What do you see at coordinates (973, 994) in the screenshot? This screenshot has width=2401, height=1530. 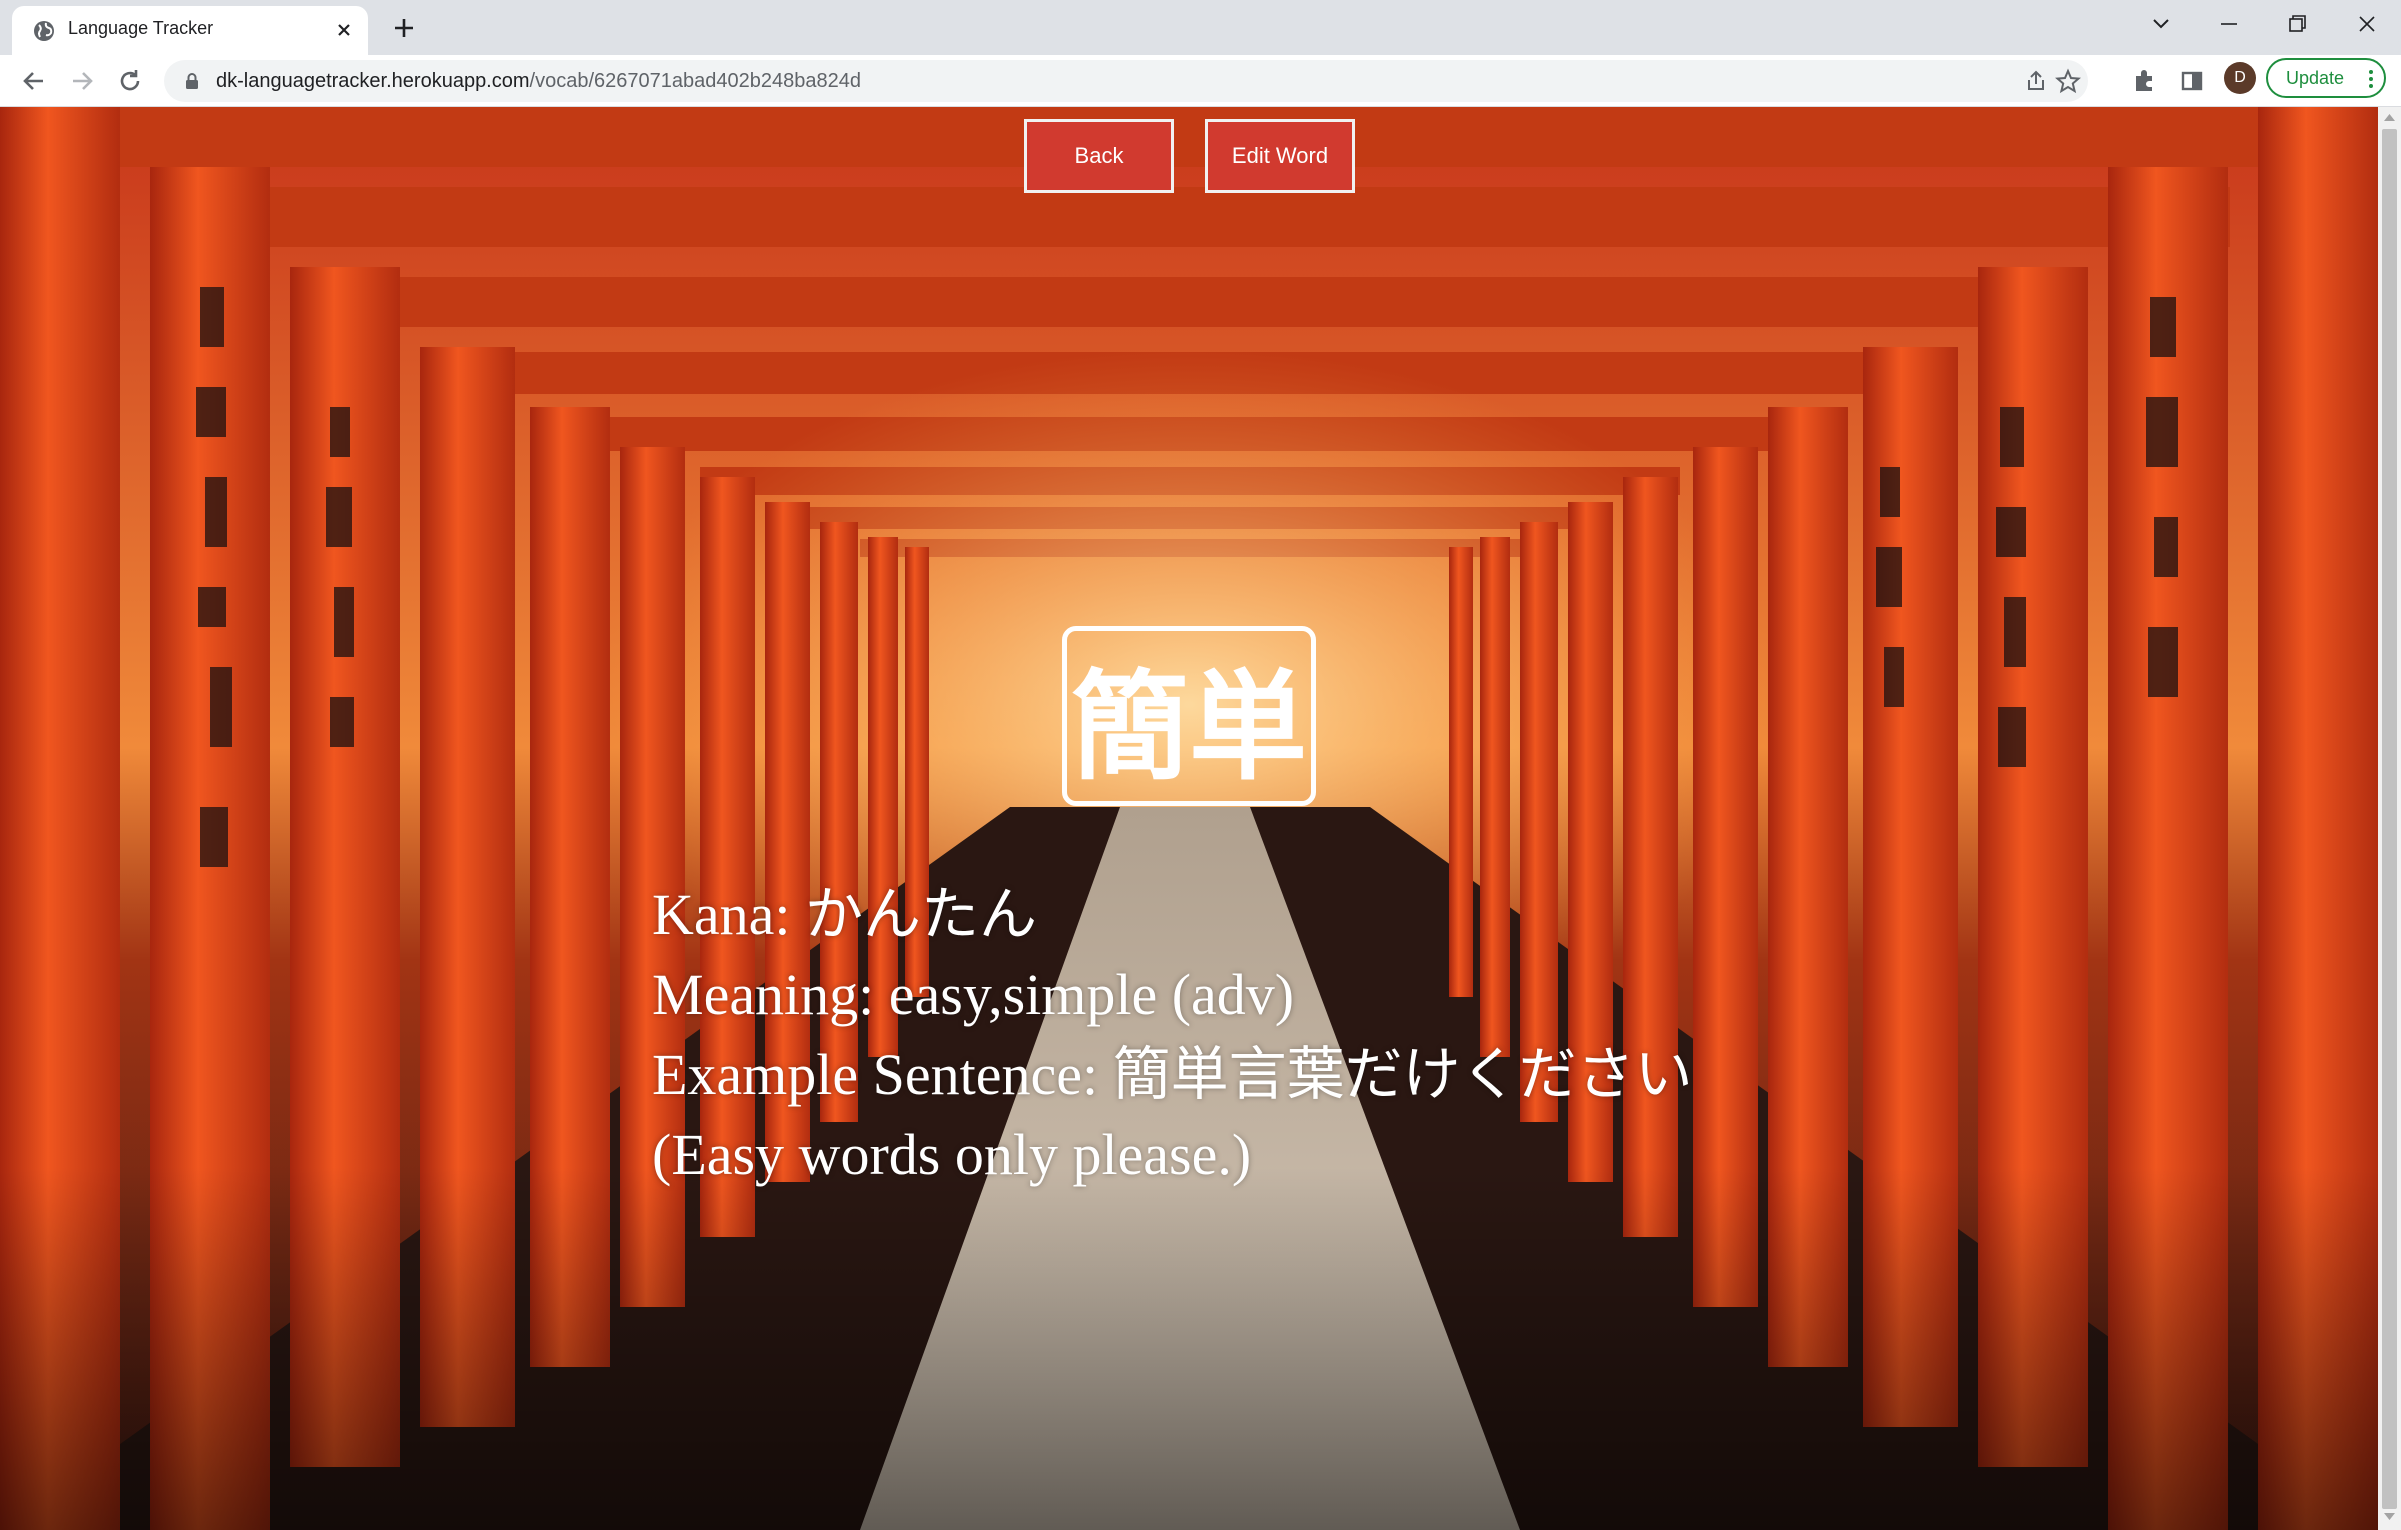 I see `meaning-line: Meaning: easy,simple (adv)` at bounding box center [973, 994].